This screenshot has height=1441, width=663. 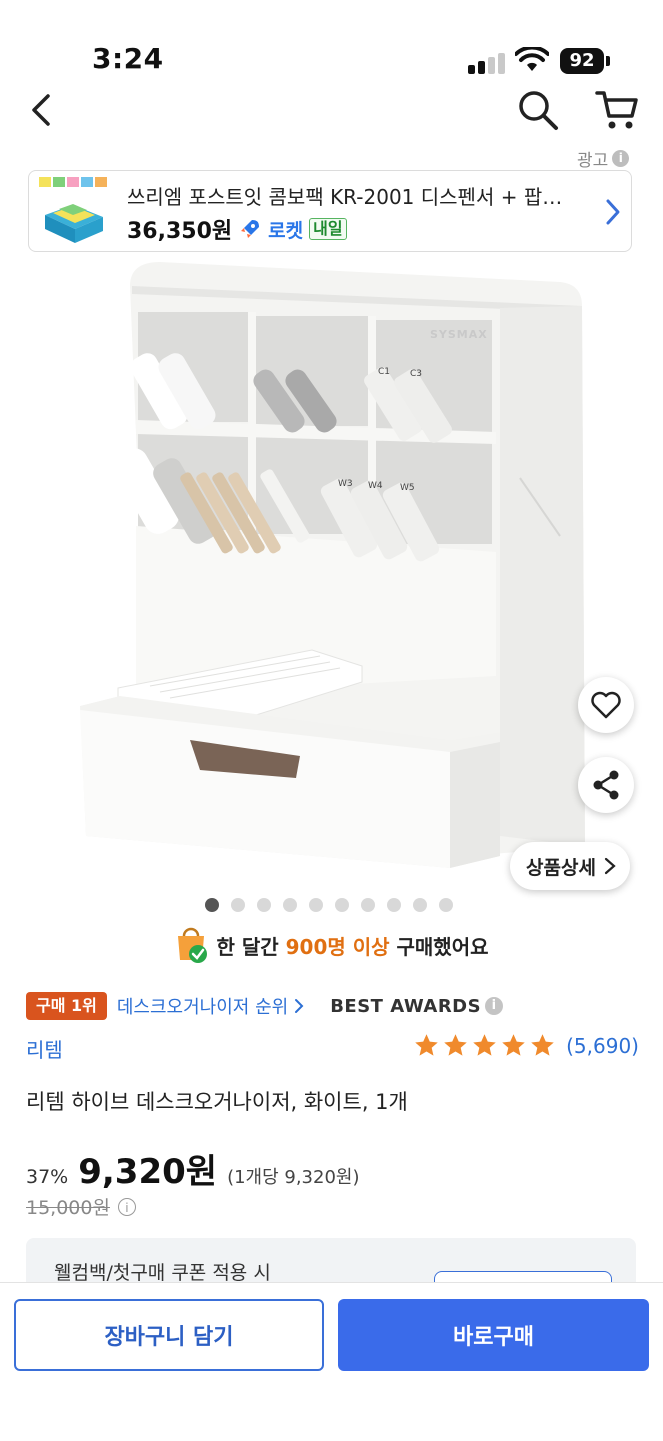 I want to click on ad-product-thumbnail, so click(x=73, y=210).